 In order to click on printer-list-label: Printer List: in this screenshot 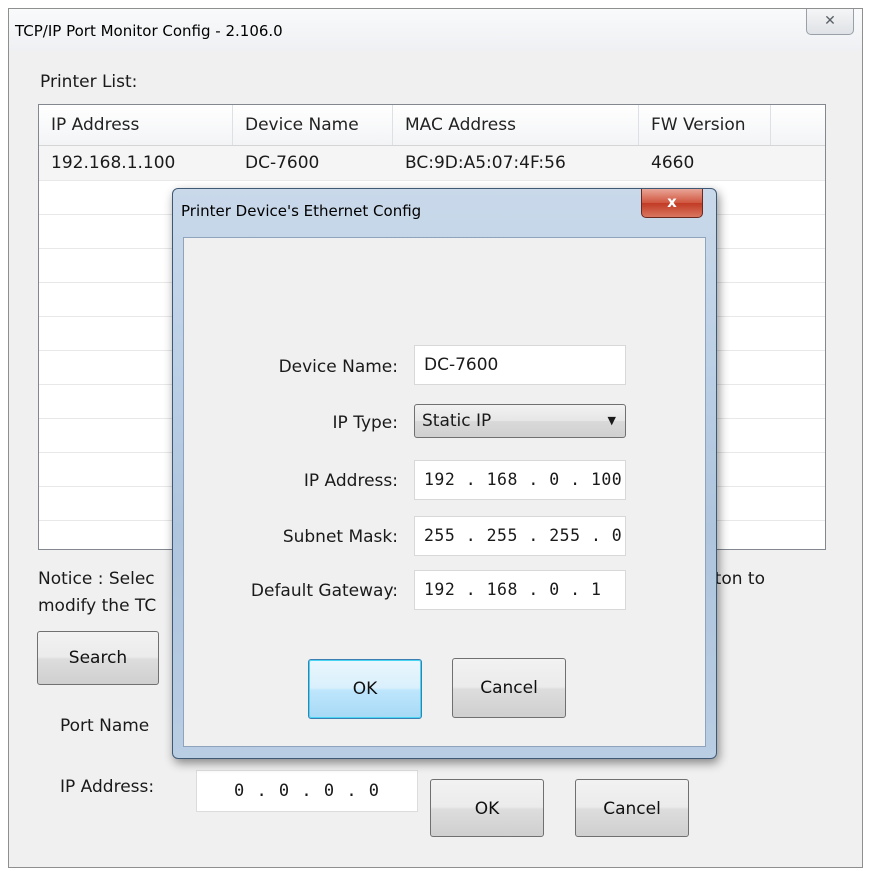, I will do `click(89, 82)`.